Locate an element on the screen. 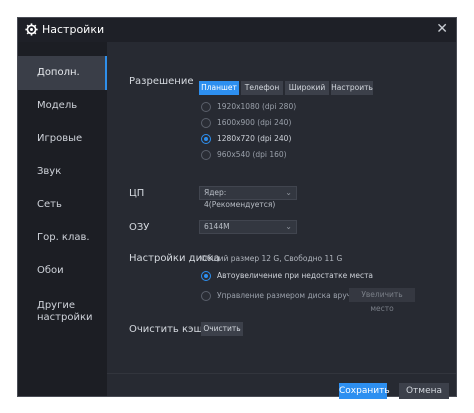 The height and width of the screenshot is (413, 474). sidebar-item-model: Модель is located at coordinates (62, 106).